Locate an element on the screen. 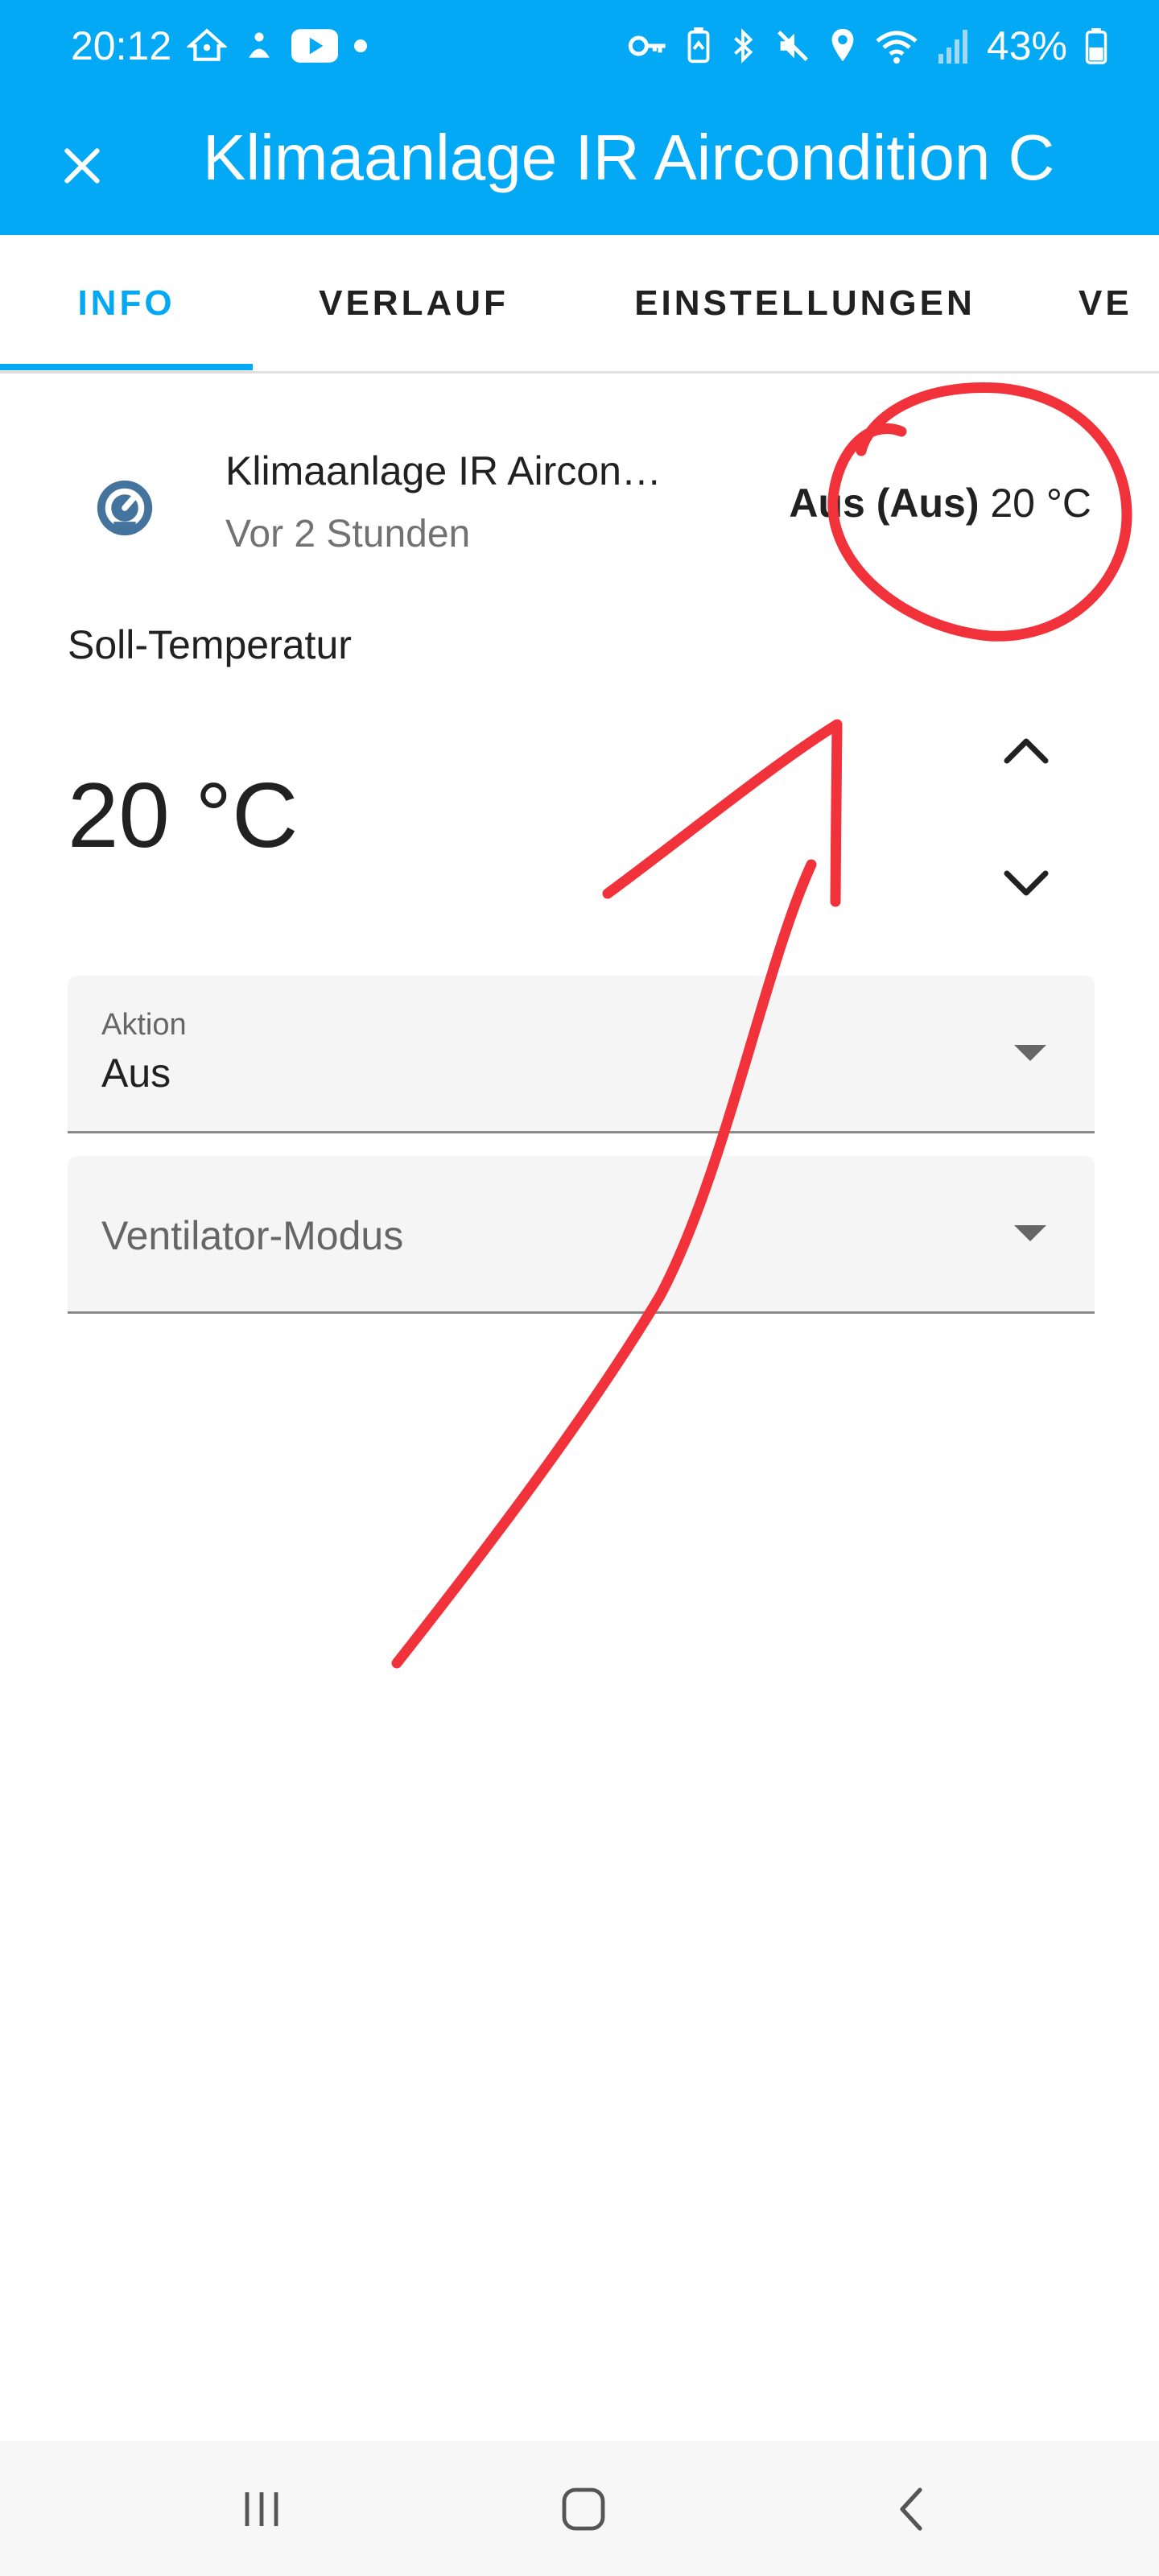  entity-state-temperature: 20 °C is located at coordinates (1040, 504).